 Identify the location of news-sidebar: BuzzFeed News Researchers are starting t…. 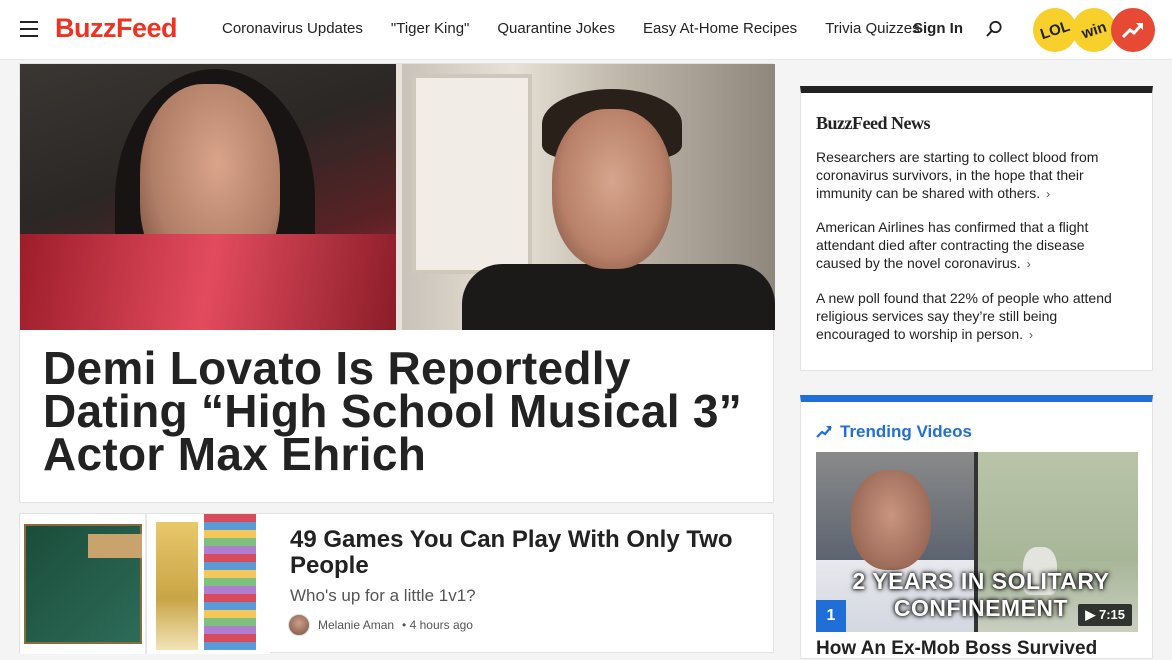
(976, 228).